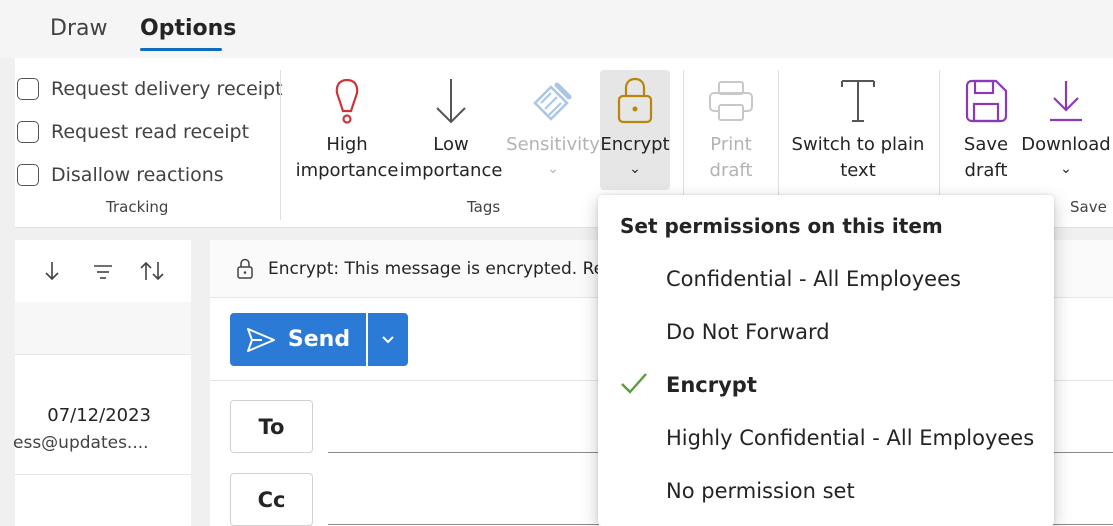 The image size is (1113, 526). I want to click on menu-item-label: Do Not Forward, so click(748, 332).